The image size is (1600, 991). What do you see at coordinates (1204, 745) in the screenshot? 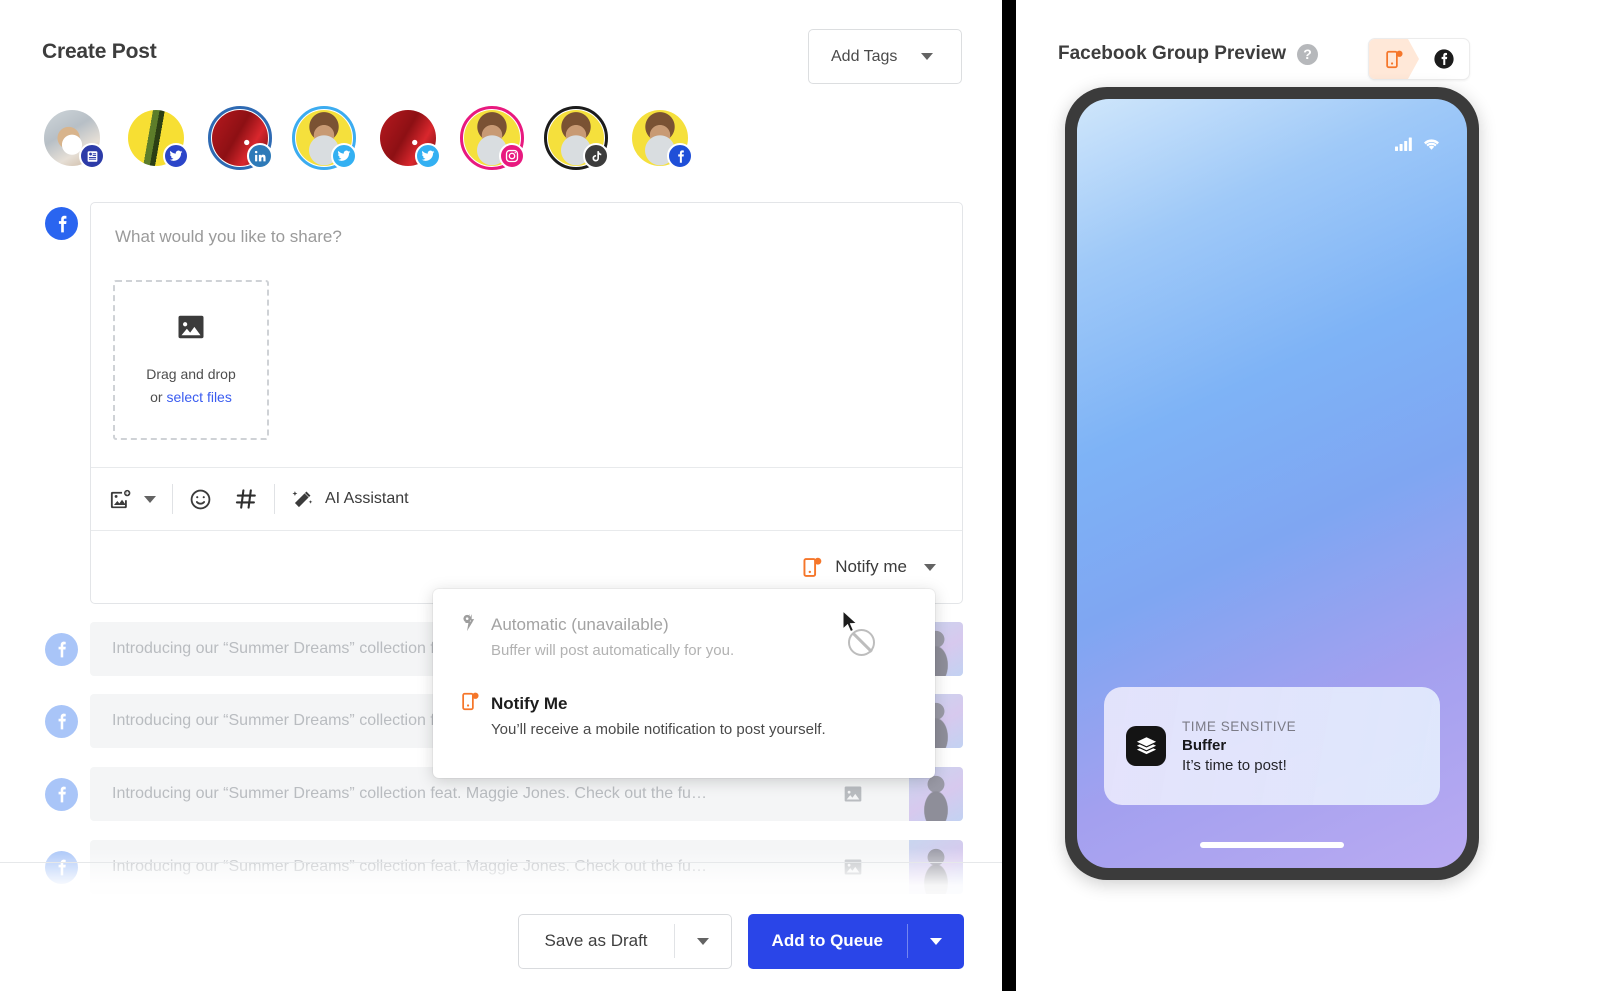
I see `notification-app-name: Buffer` at bounding box center [1204, 745].